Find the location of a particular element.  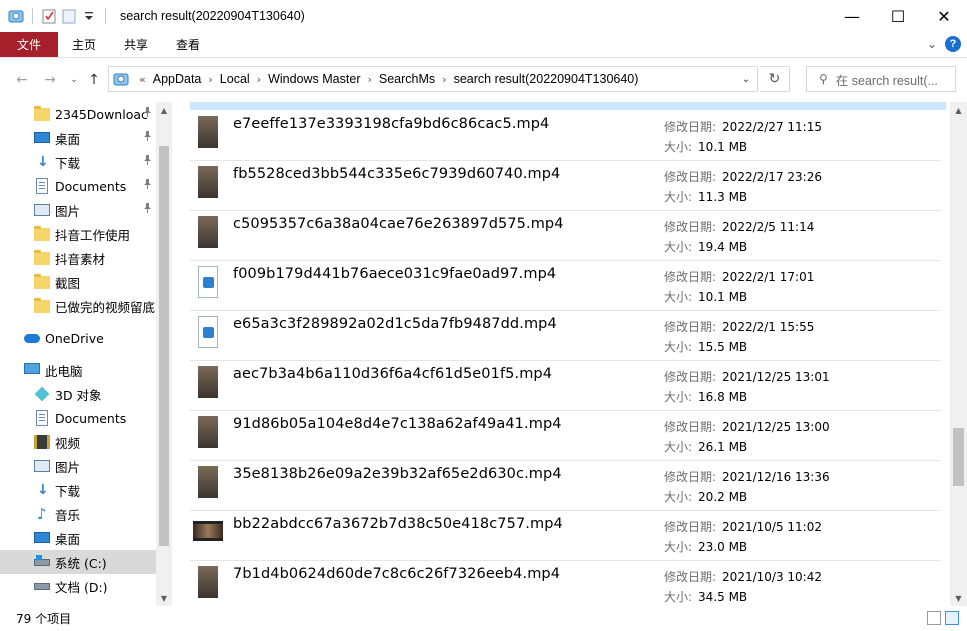

sidebar-item: OneDrive is located at coordinates (78, 338).